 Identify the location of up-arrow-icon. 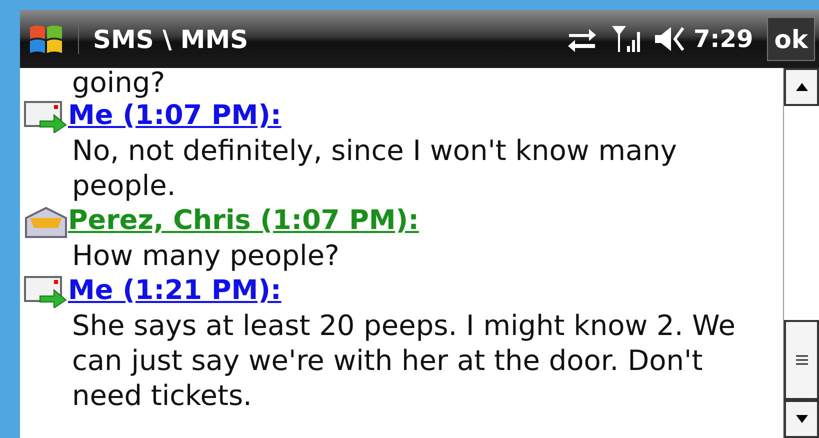
(801, 87).